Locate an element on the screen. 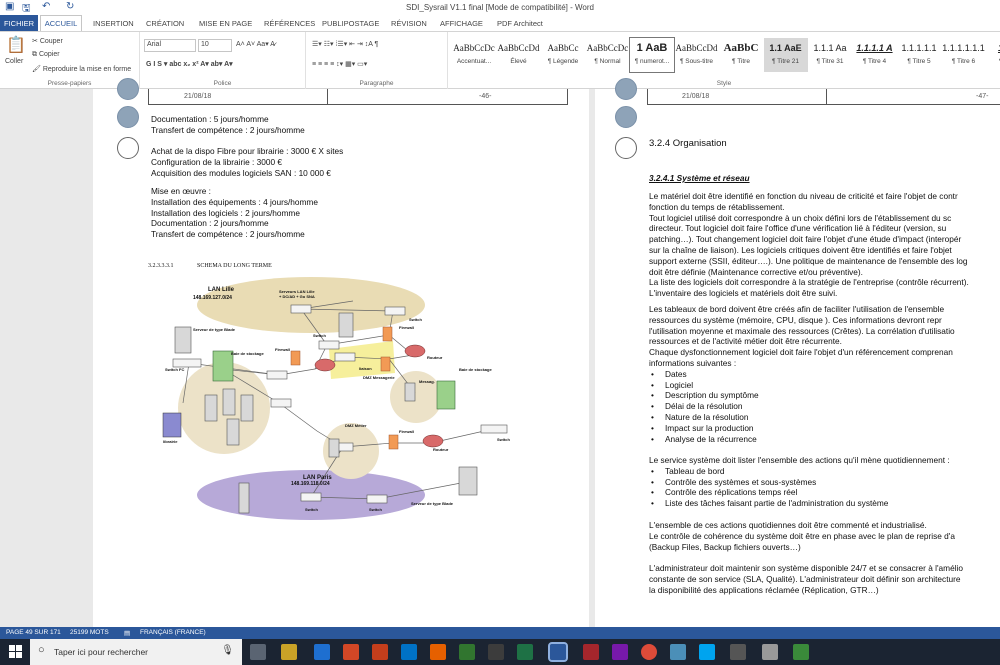  font-label: Police is located at coordinates (222, 83).